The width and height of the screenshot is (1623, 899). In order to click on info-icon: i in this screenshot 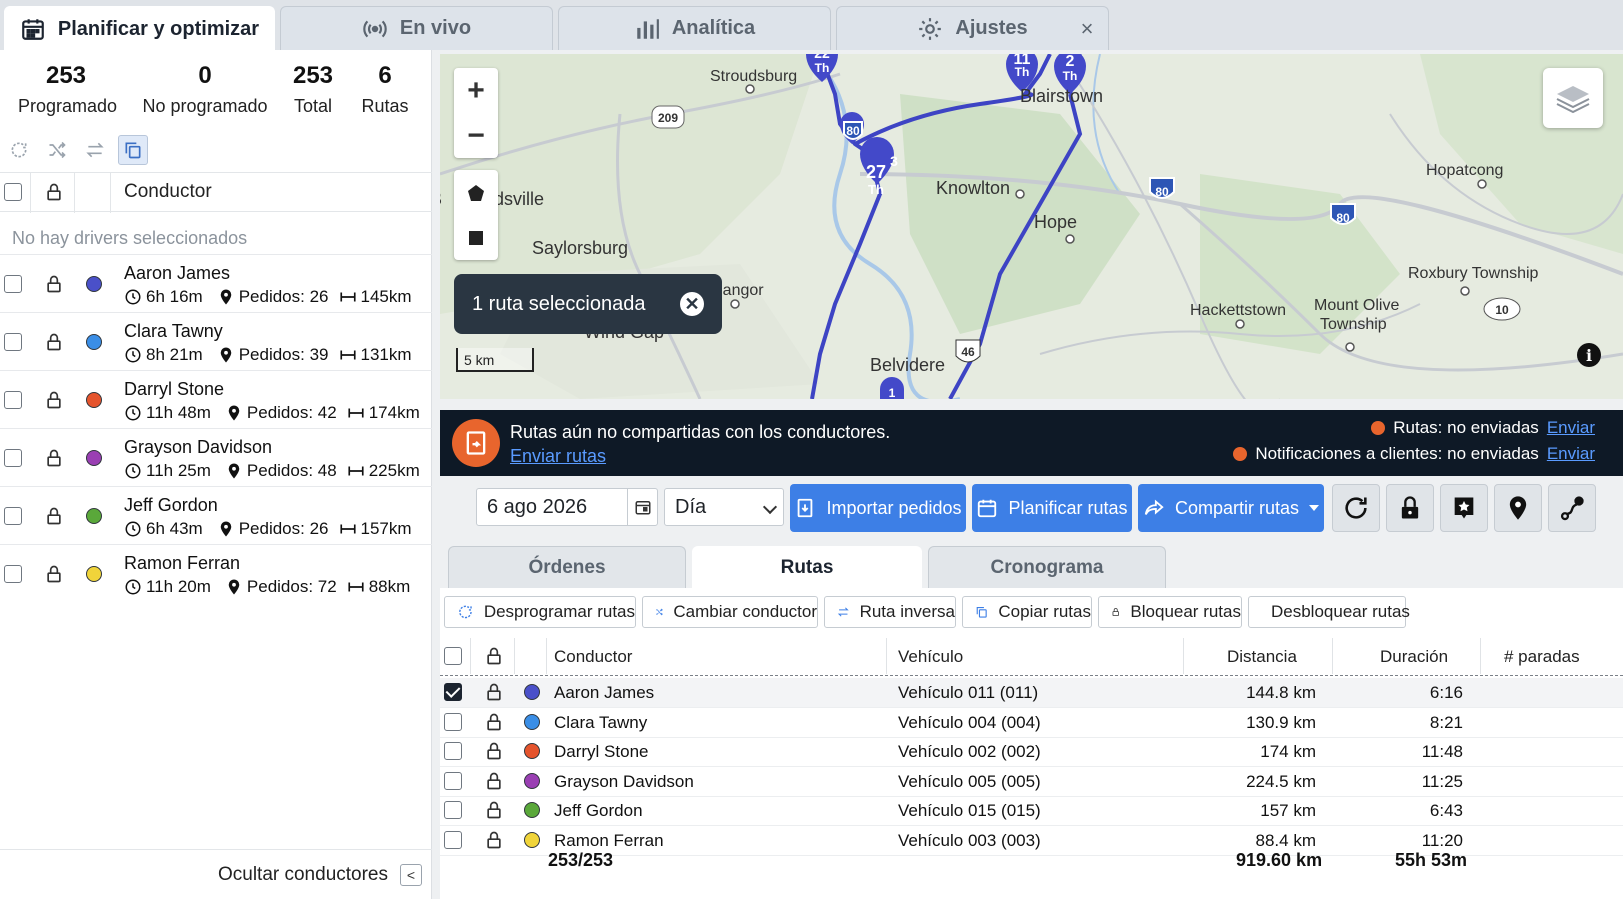, I will do `click(1589, 355)`.